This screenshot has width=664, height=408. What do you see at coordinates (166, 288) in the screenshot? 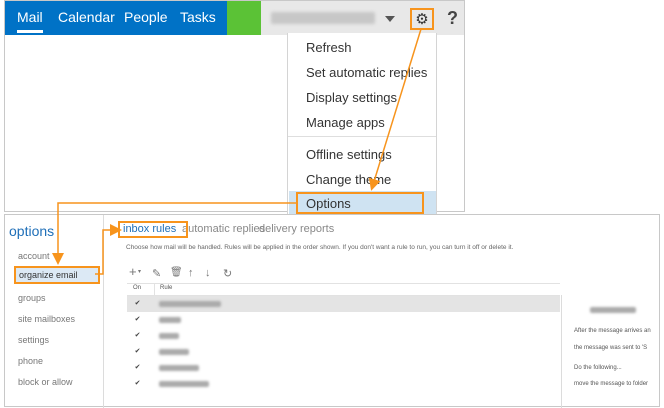
I see `column-rule: Rule` at bounding box center [166, 288].